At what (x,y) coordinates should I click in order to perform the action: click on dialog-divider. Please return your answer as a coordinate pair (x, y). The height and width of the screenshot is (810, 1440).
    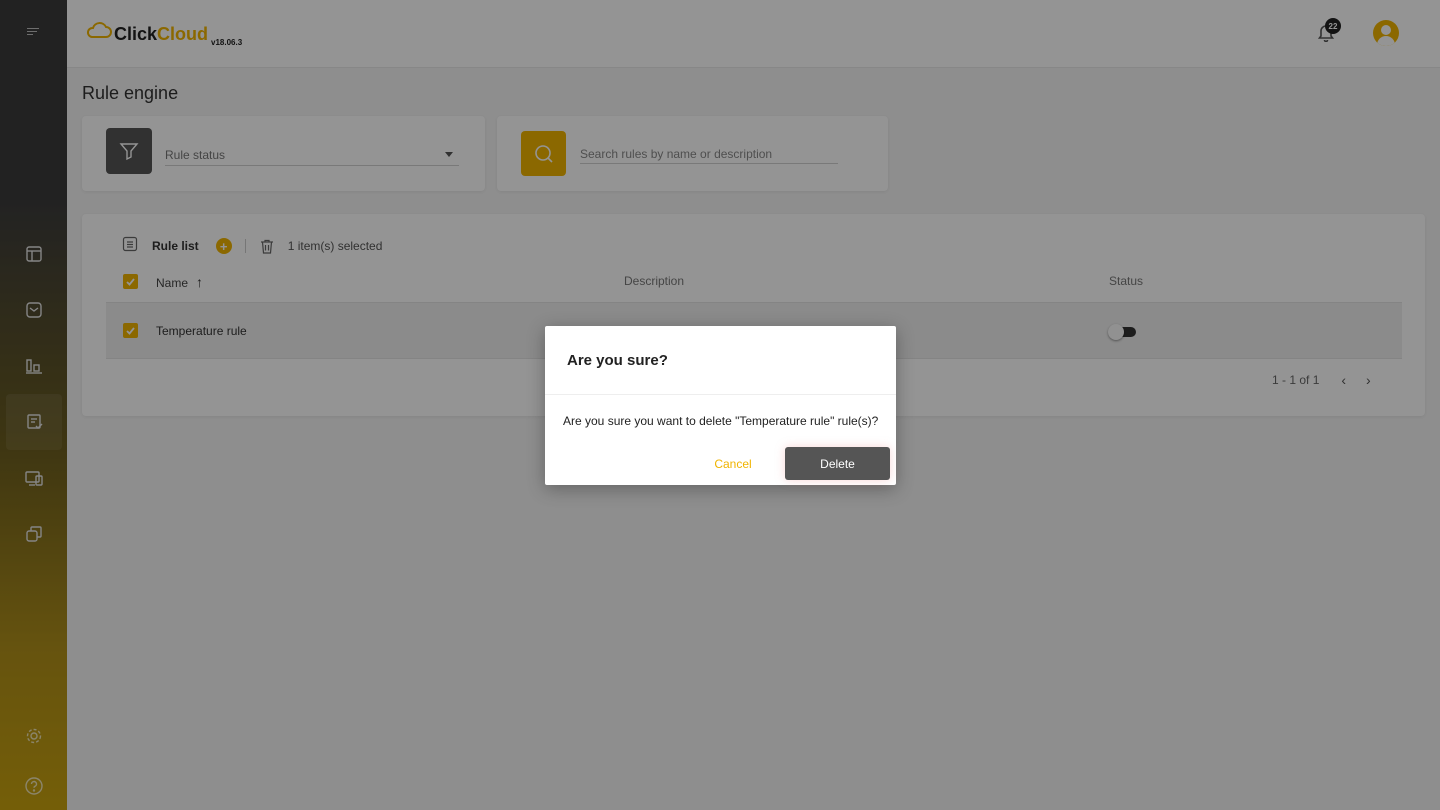
    Looking at the image, I should click on (720, 394).